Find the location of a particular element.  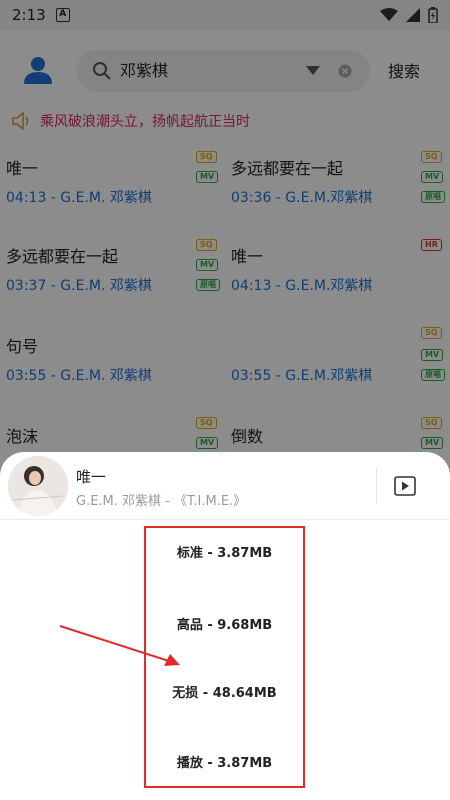

mv-play-icon is located at coordinates (405, 486).